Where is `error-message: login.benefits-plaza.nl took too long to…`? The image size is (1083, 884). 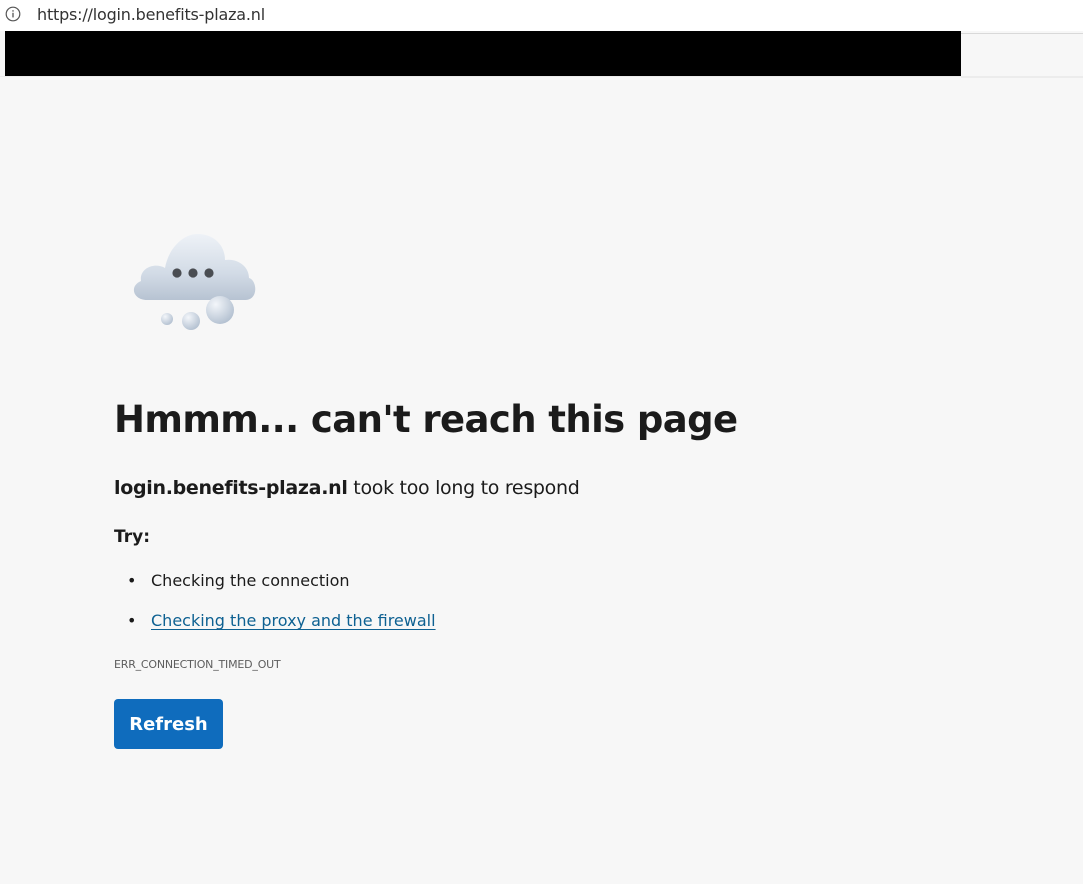 error-message: login.benefits-plaza.nl took too long to… is located at coordinates (347, 488).